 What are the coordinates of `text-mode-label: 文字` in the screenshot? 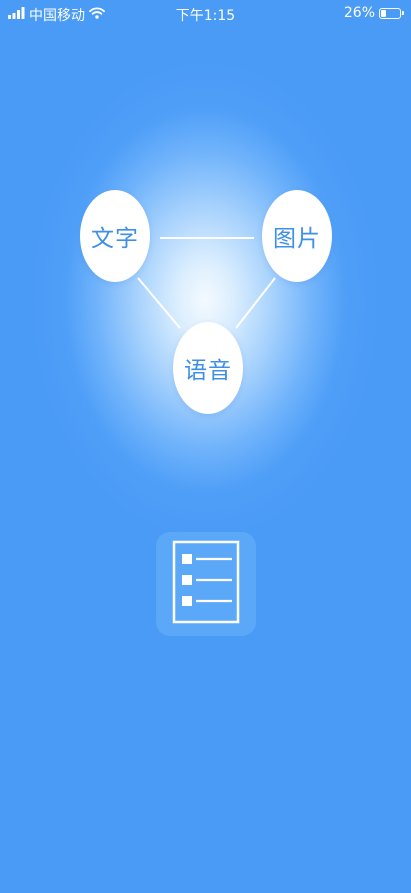 It's located at (115, 239).